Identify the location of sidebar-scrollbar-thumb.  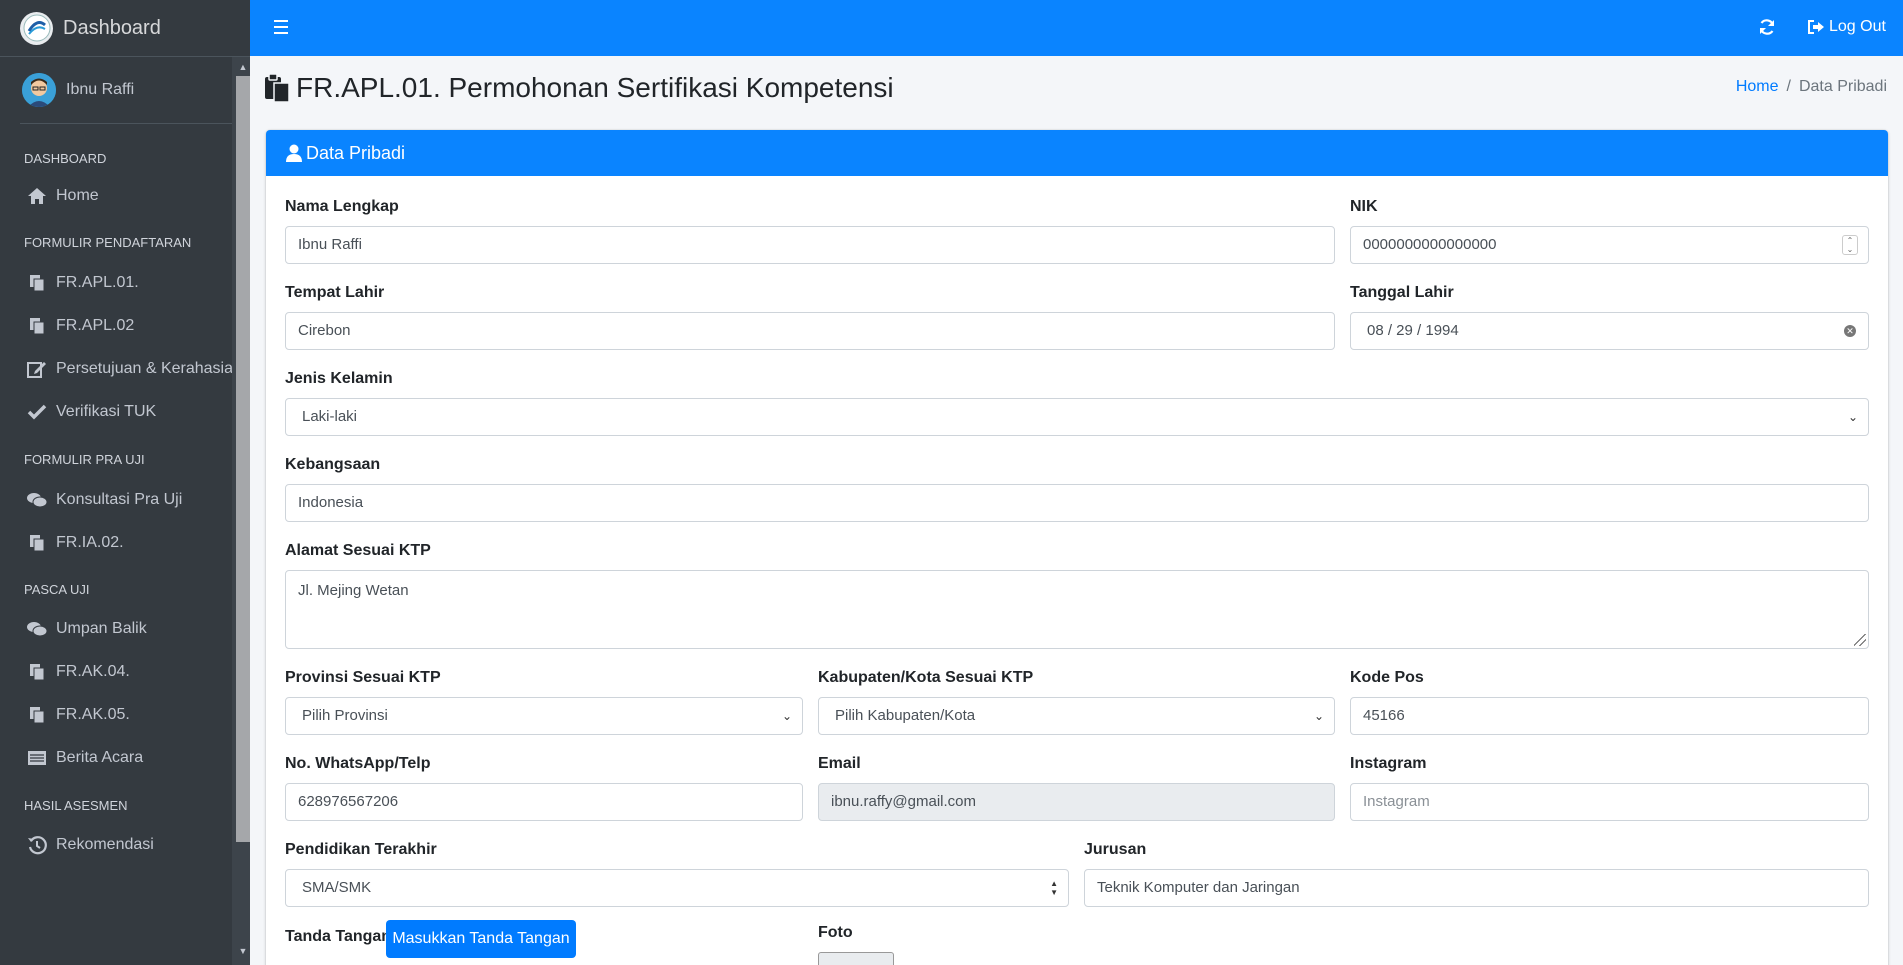
(243, 459).